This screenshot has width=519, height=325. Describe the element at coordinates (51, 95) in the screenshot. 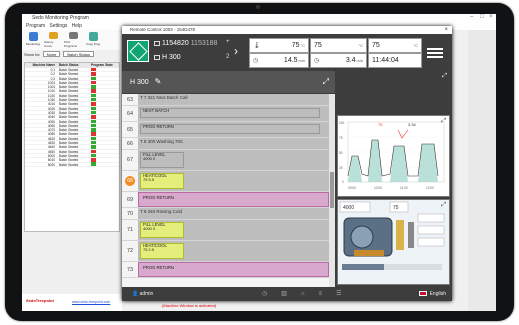

I see `machine-cell: 1020` at that location.